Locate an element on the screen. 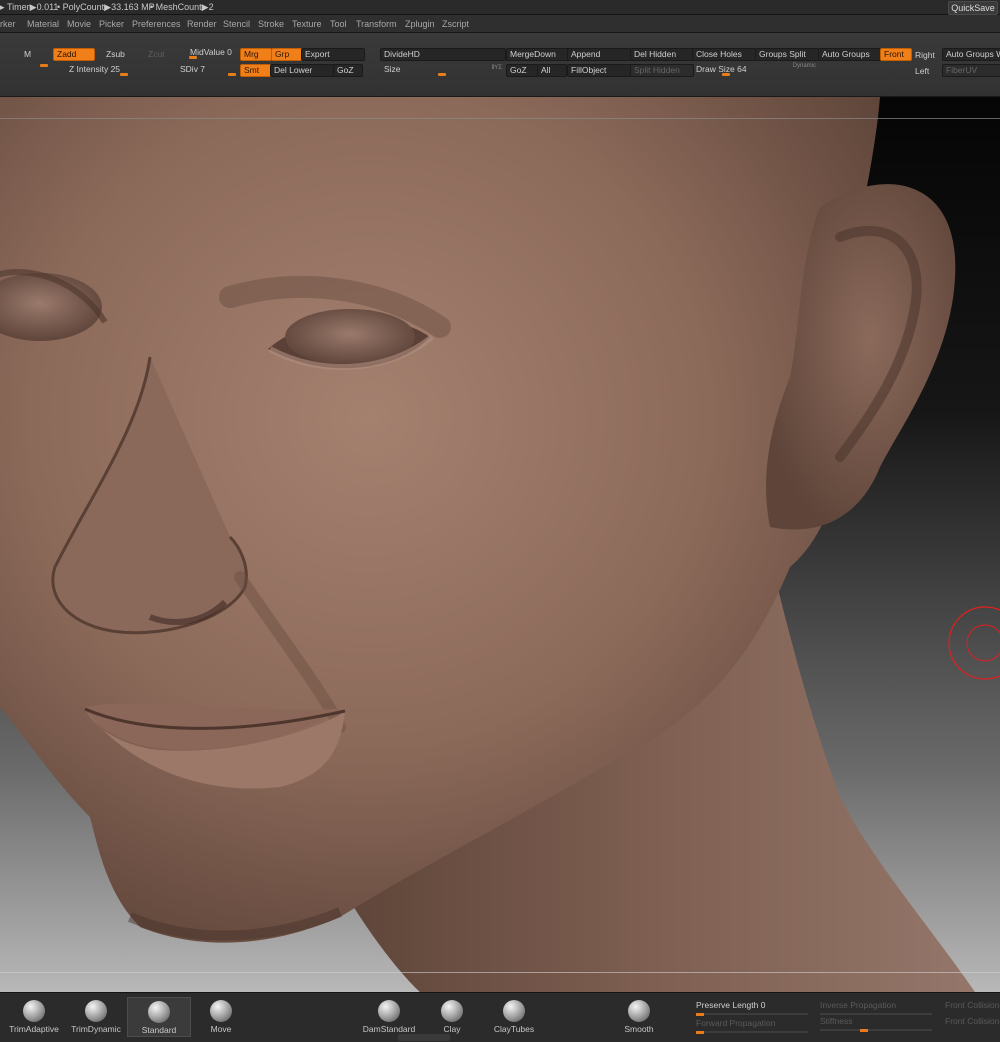  size-label: Size is located at coordinates (392, 69).